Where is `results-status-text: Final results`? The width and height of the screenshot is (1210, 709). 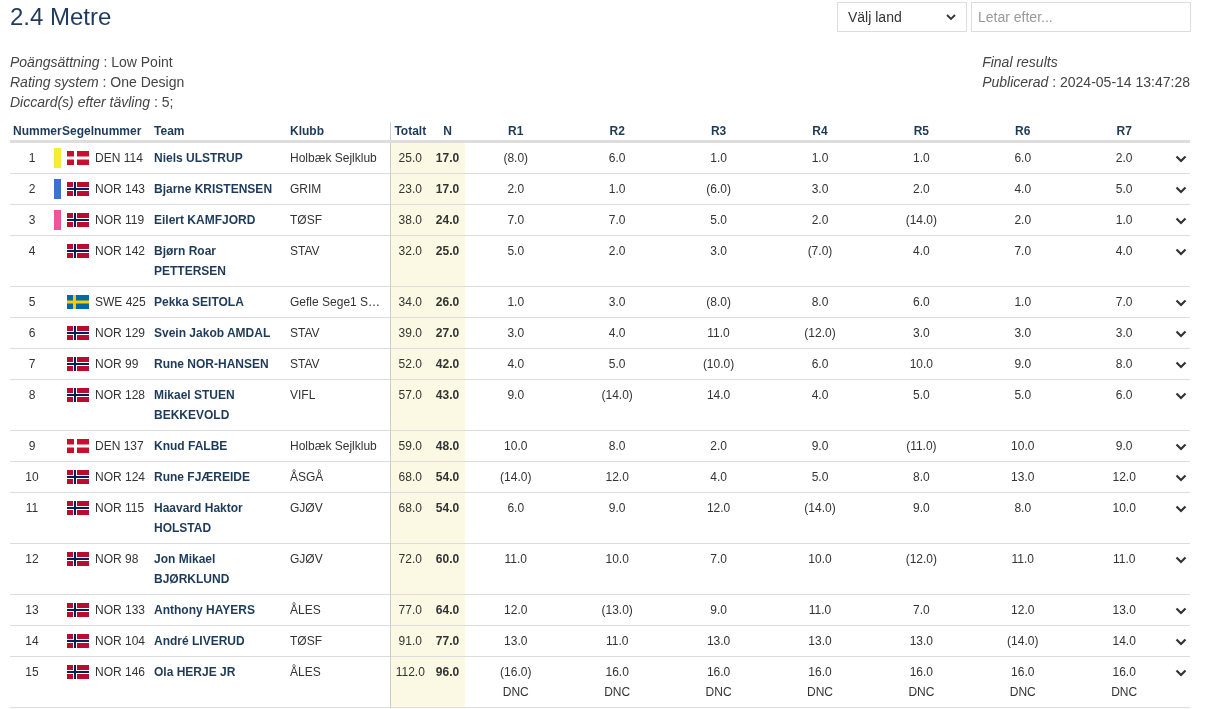 results-status-text: Final results is located at coordinates (1020, 62).